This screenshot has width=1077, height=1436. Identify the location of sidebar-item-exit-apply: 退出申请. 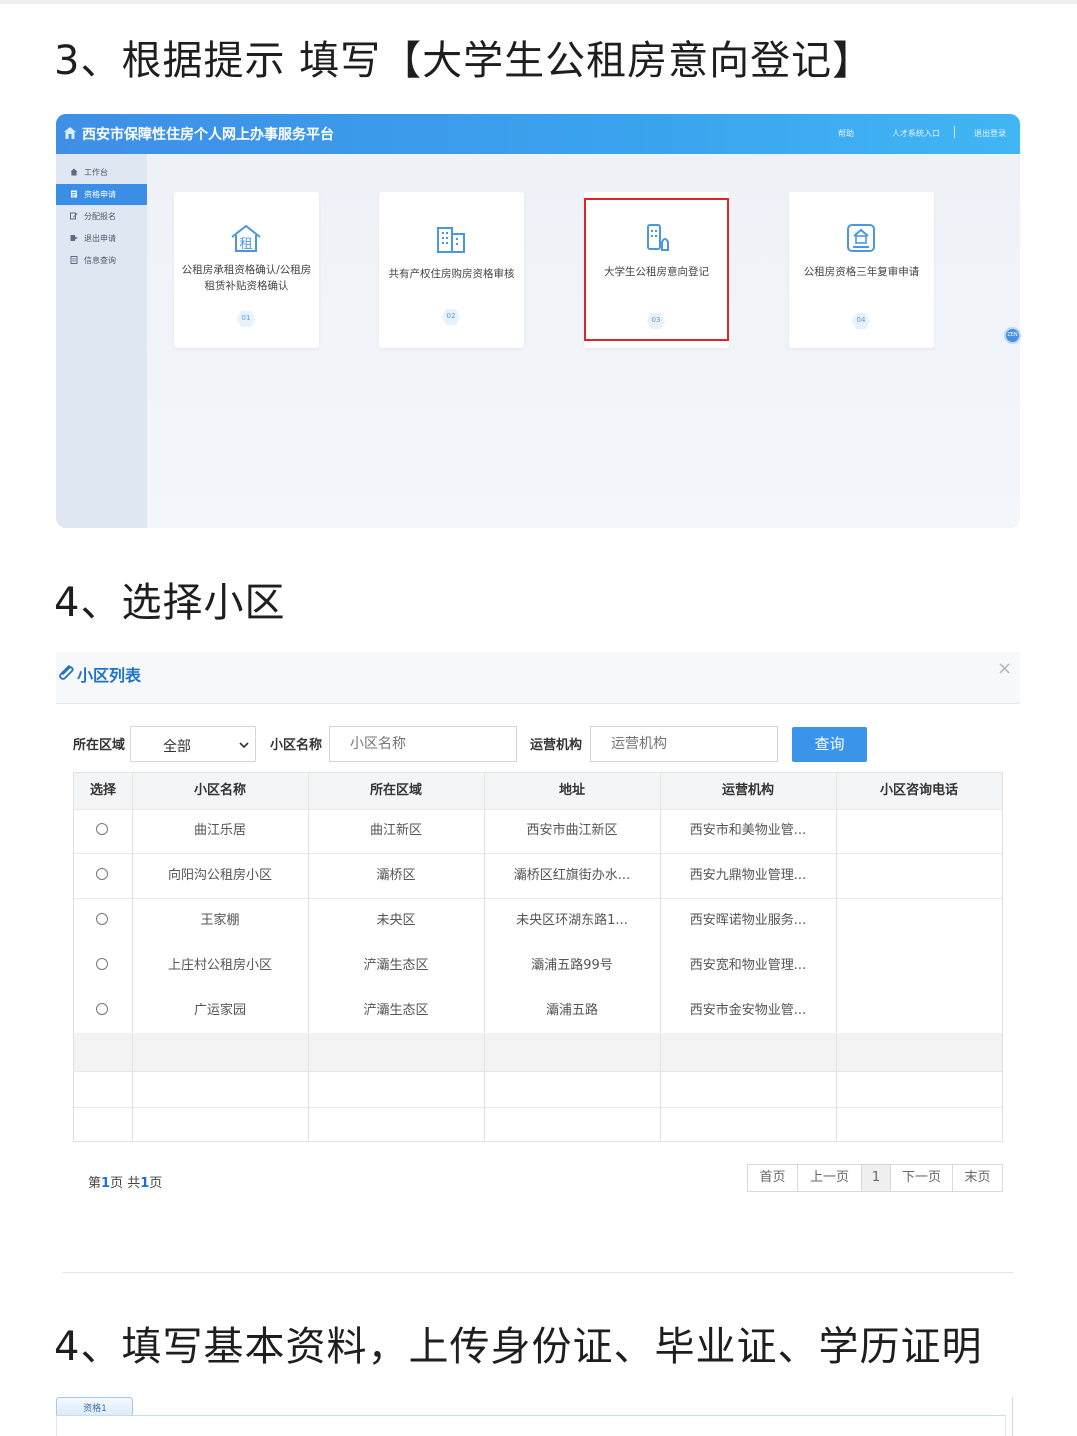
(101, 238).